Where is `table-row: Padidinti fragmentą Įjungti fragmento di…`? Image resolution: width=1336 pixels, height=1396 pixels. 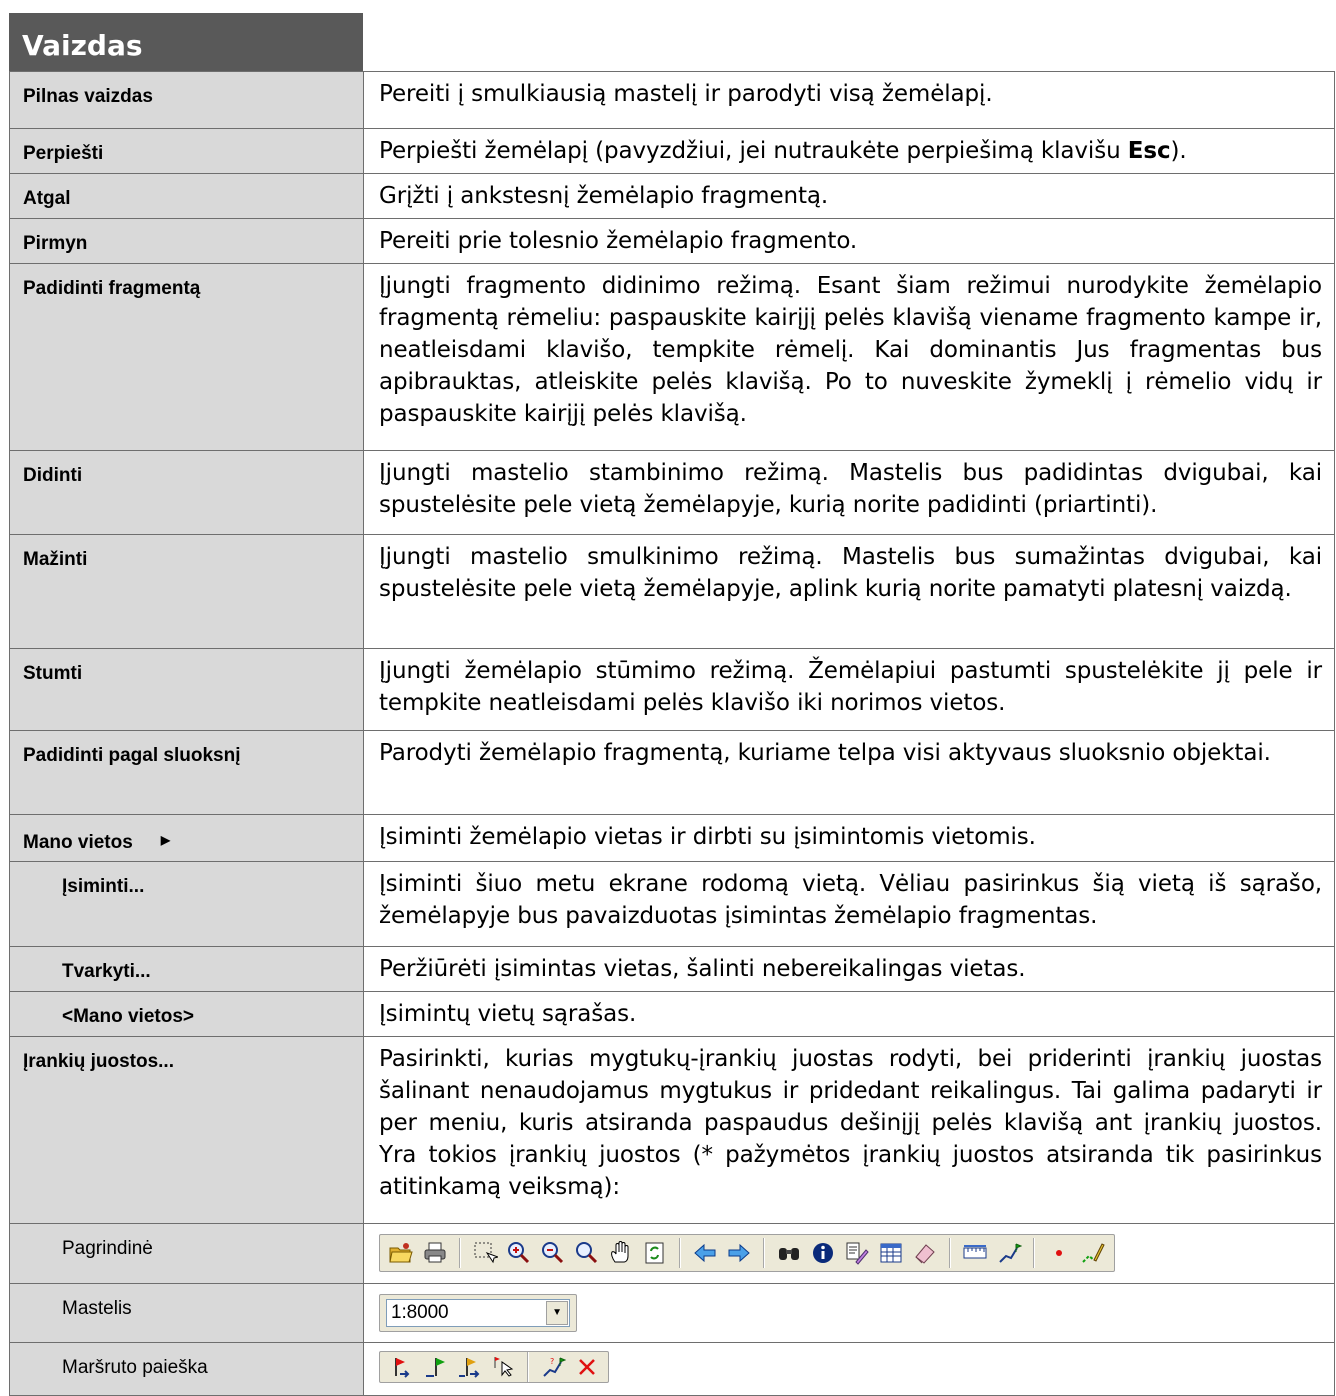
table-row: Padidinti fragmentą Įjungti fragmento di… is located at coordinates (672, 357).